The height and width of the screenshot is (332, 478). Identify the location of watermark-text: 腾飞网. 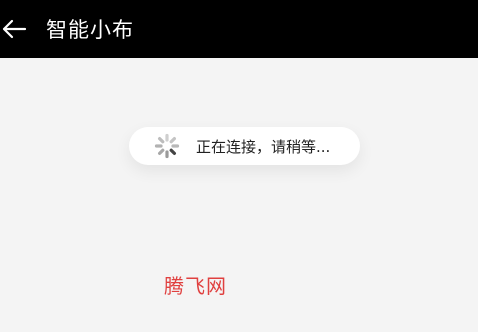
(195, 286).